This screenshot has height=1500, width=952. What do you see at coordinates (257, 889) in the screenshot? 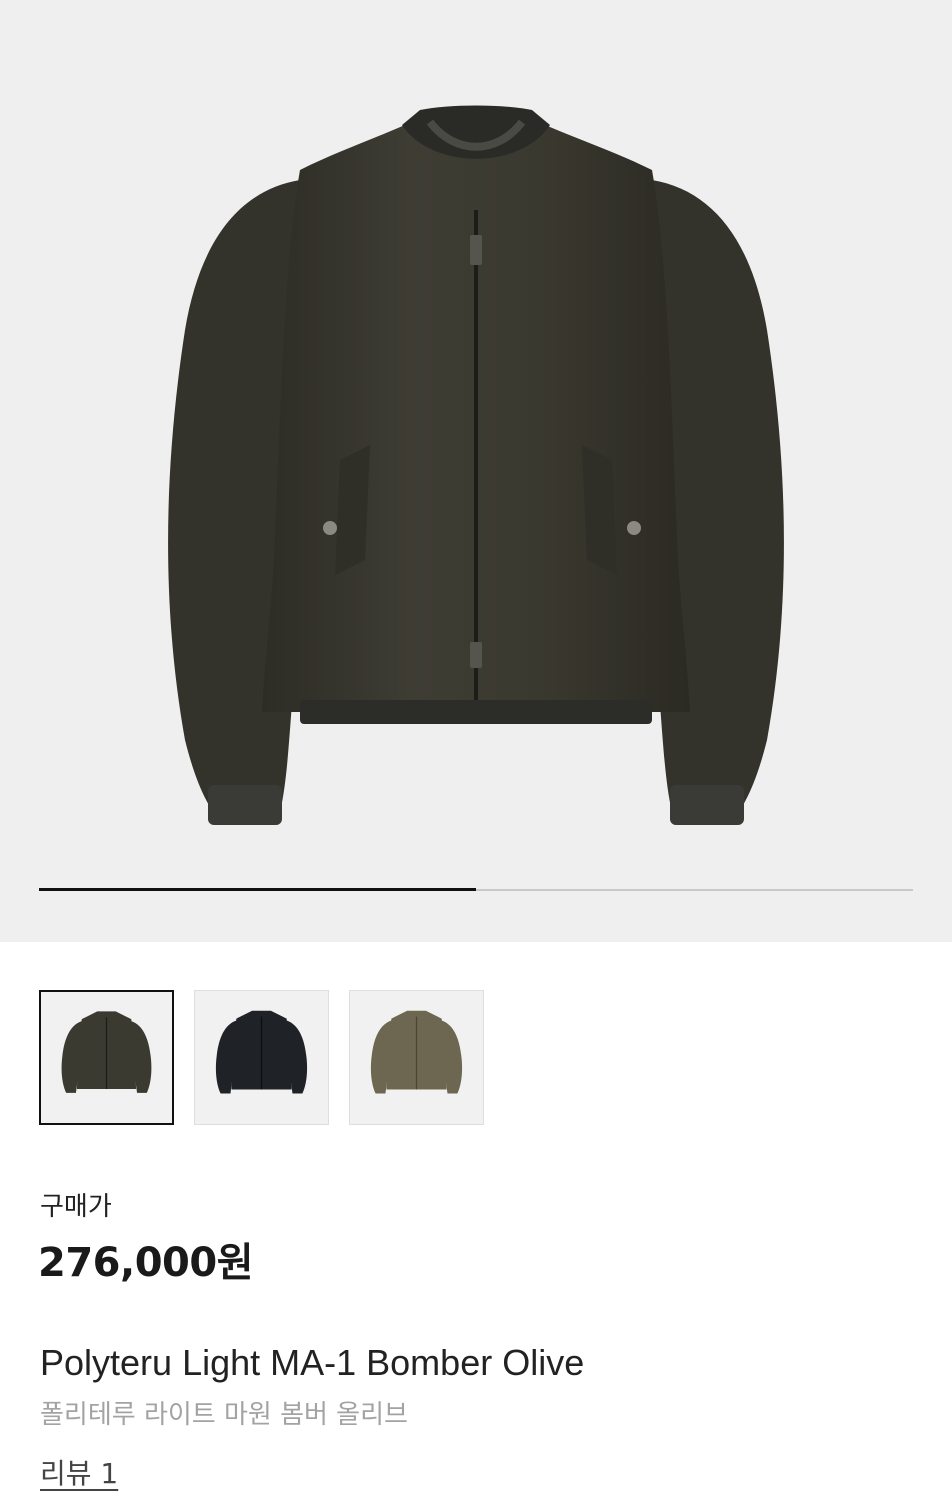
I see `gallery-progress-indicator` at bounding box center [257, 889].